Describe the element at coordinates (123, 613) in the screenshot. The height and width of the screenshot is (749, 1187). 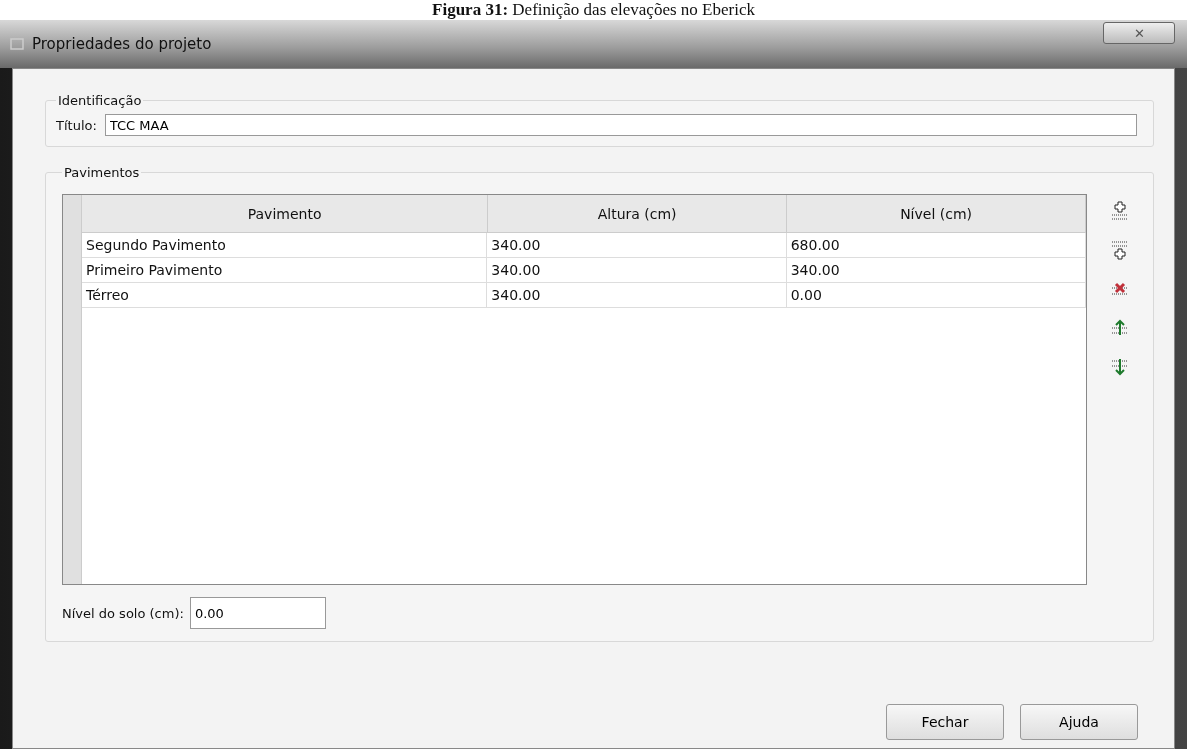
I see `field-label: Nível do solo (cm):` at that location.